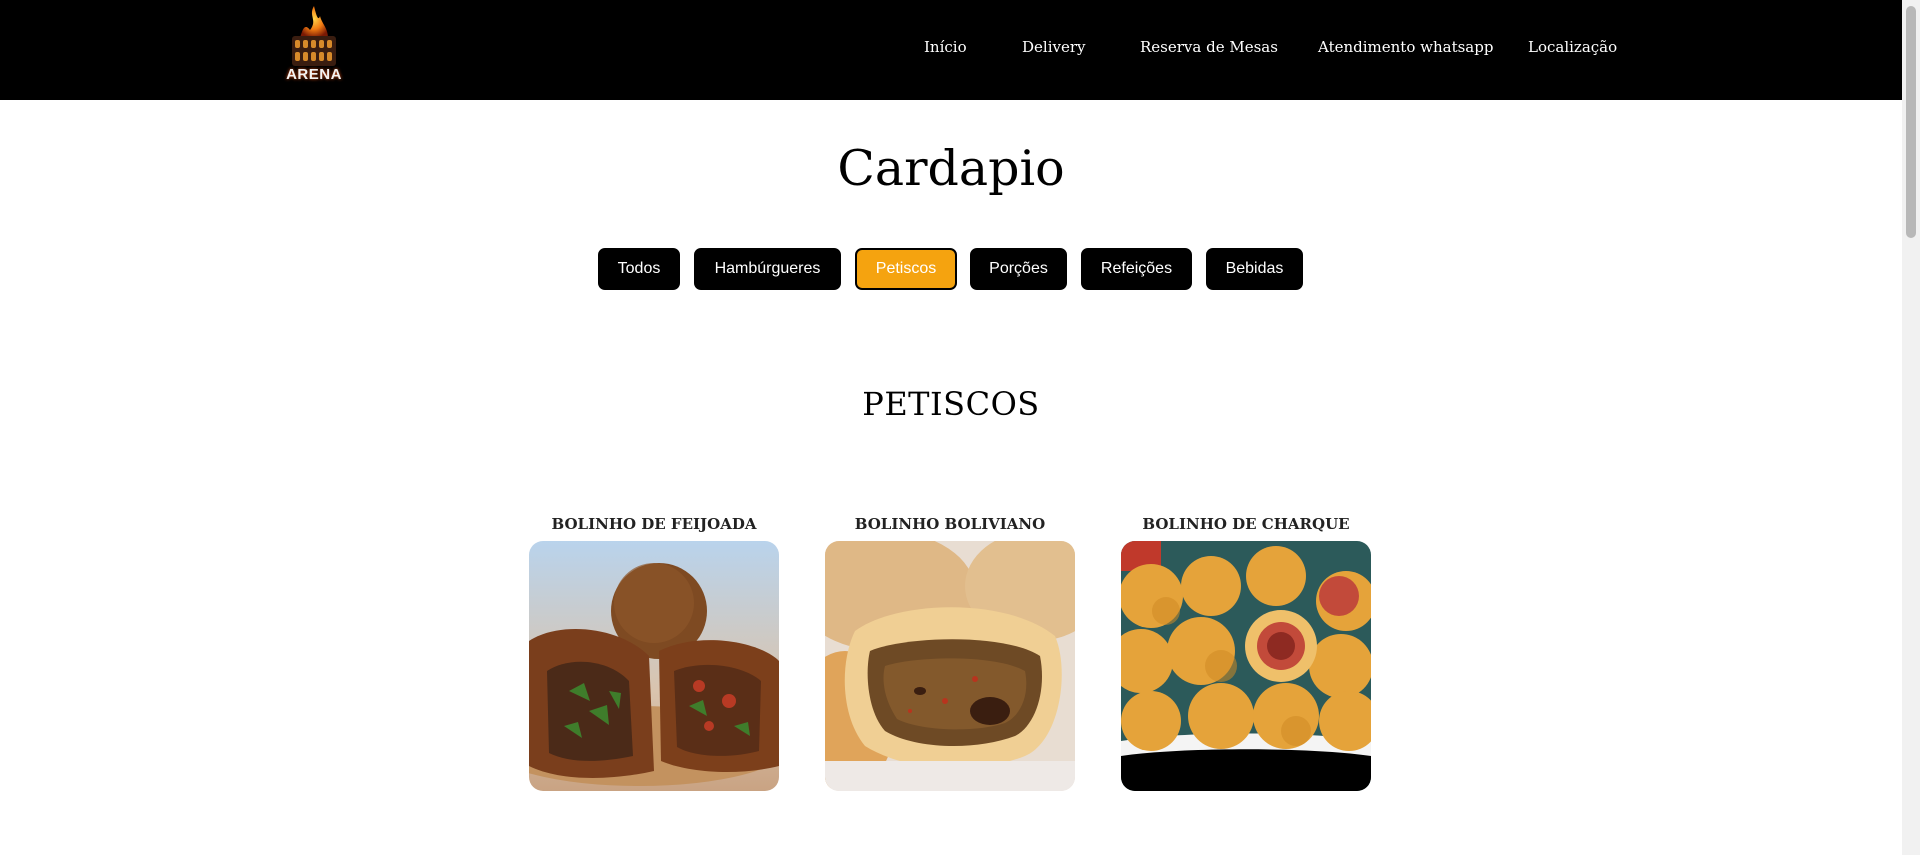 The width and height of the screenshot is (1920, 855). I want to click on filter-hamburgueres: Hambúrgueres, so click(767, 269).